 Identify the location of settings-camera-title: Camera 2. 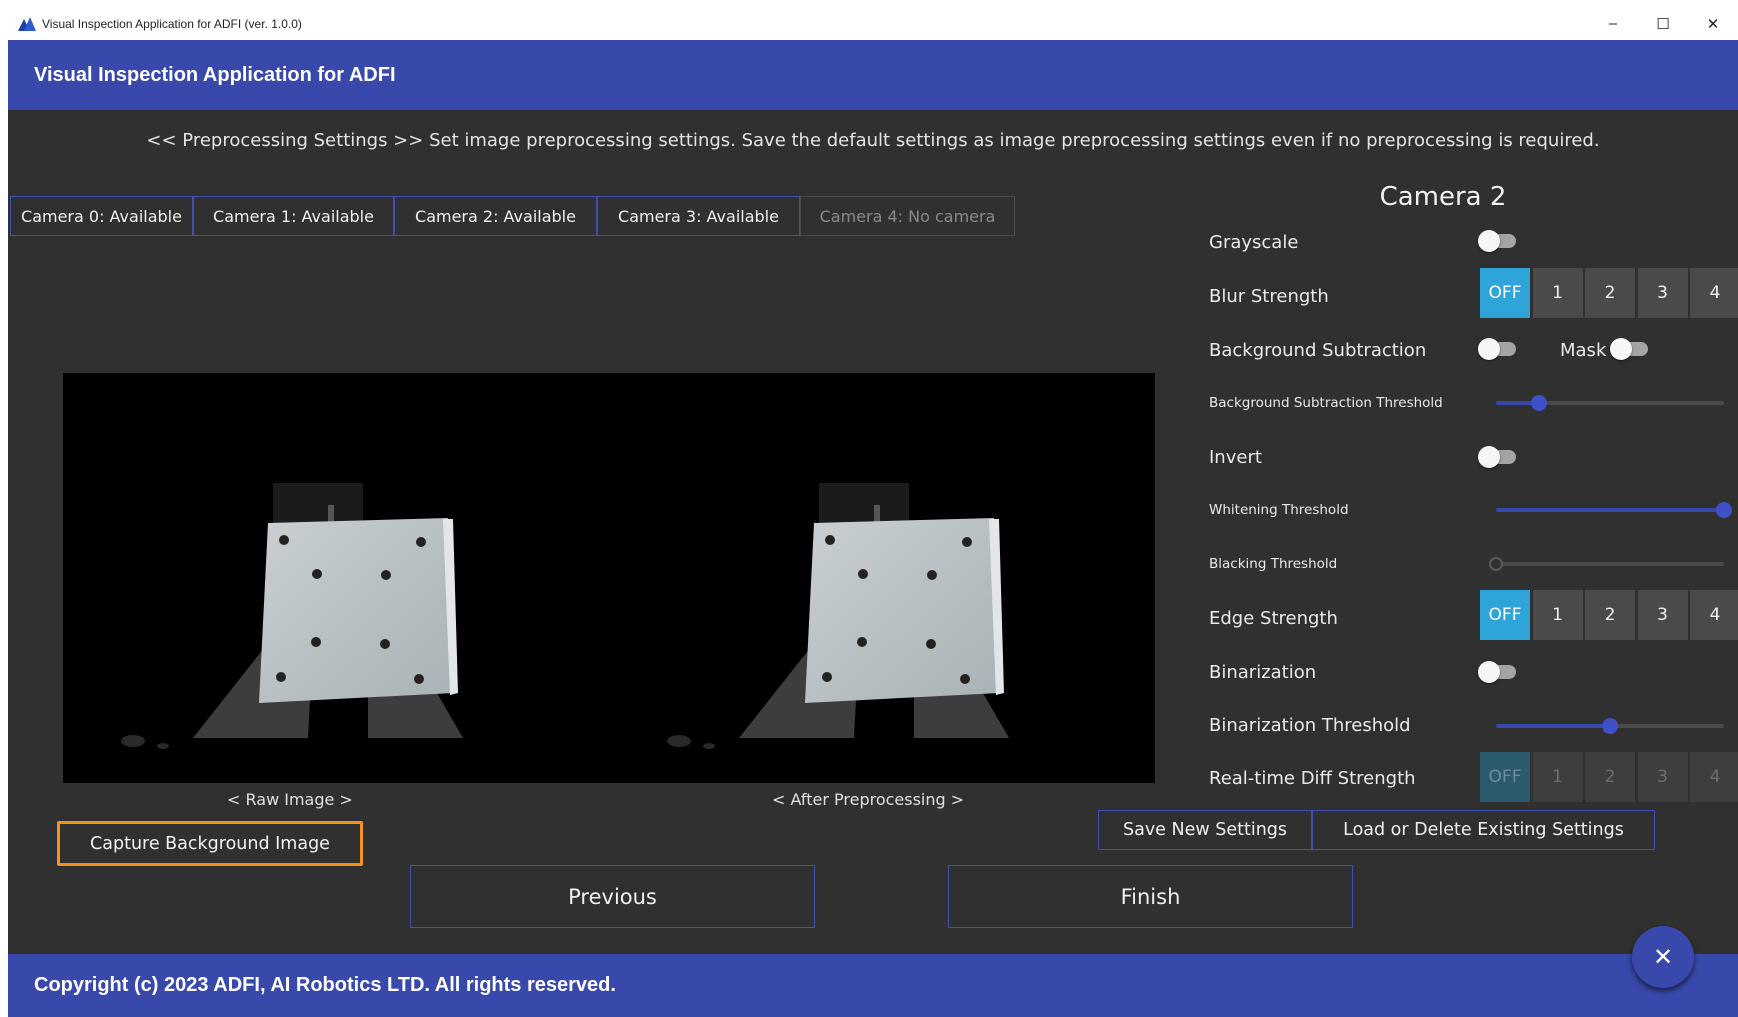
(1443, 197).